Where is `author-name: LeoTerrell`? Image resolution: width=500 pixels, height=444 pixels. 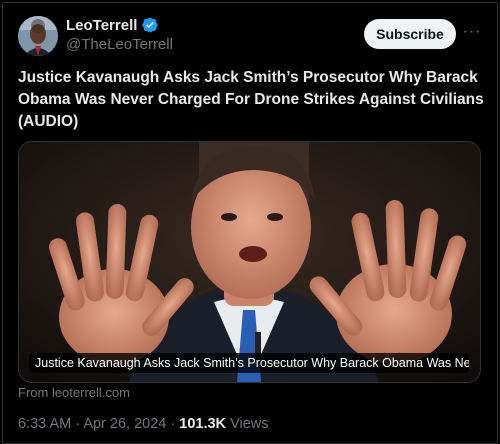
author-name: LeoTerrell is located at coordinates (101, 25).